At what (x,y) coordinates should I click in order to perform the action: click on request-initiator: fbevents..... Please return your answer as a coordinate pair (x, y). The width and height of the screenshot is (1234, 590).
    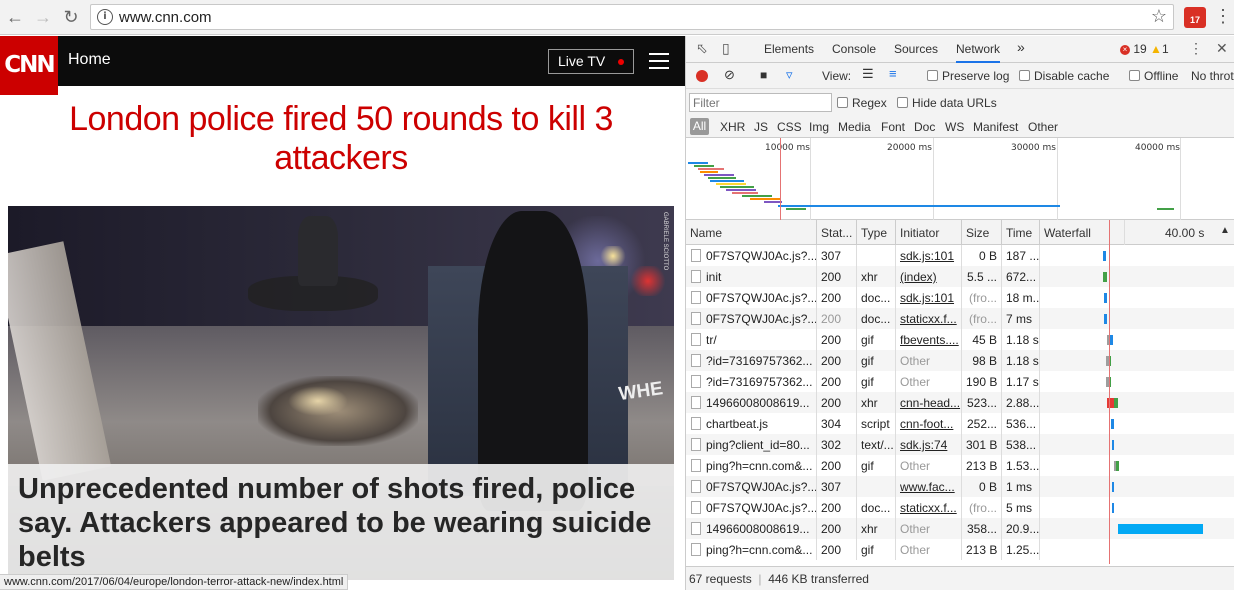
    Looking at the image, I should click on (929, 339).